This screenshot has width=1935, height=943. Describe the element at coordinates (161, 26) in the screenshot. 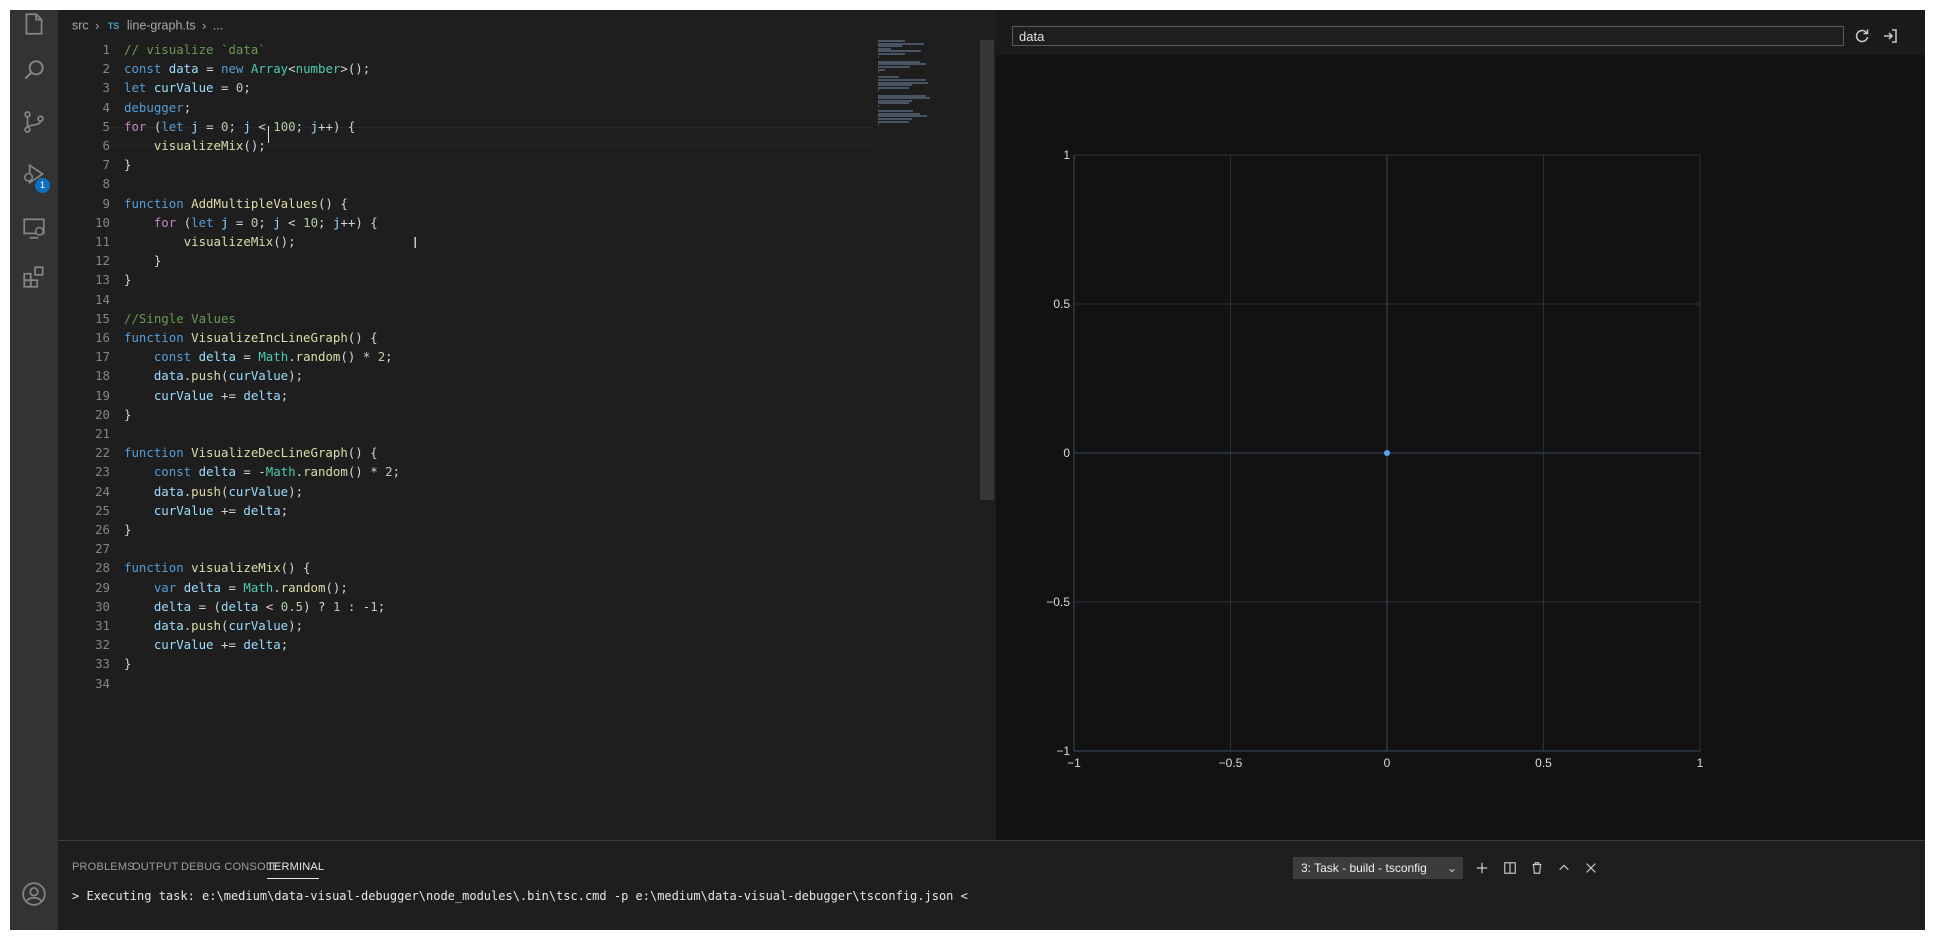

I see `breadcrumb-file: line-graph.ts` at that location.